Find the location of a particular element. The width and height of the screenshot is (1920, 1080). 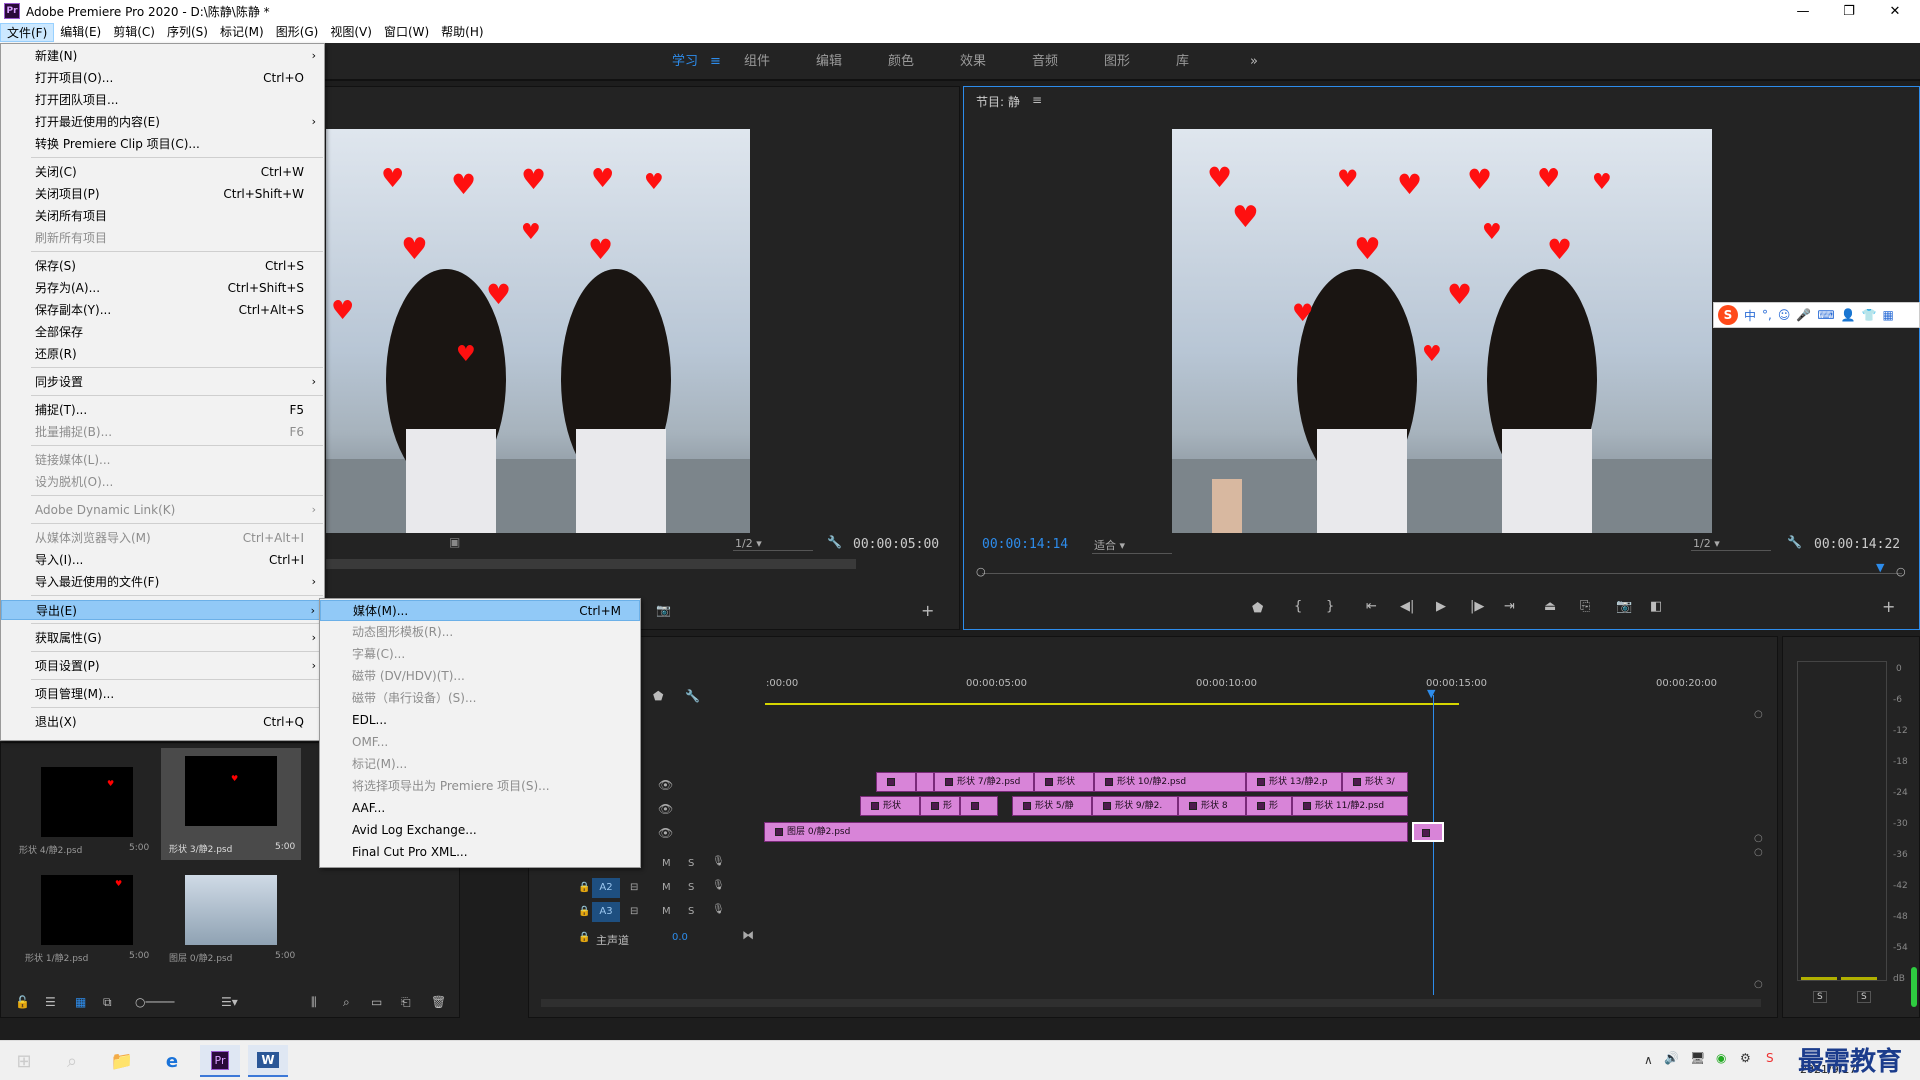

meter-scroll is located at coordinates (1914, 987).